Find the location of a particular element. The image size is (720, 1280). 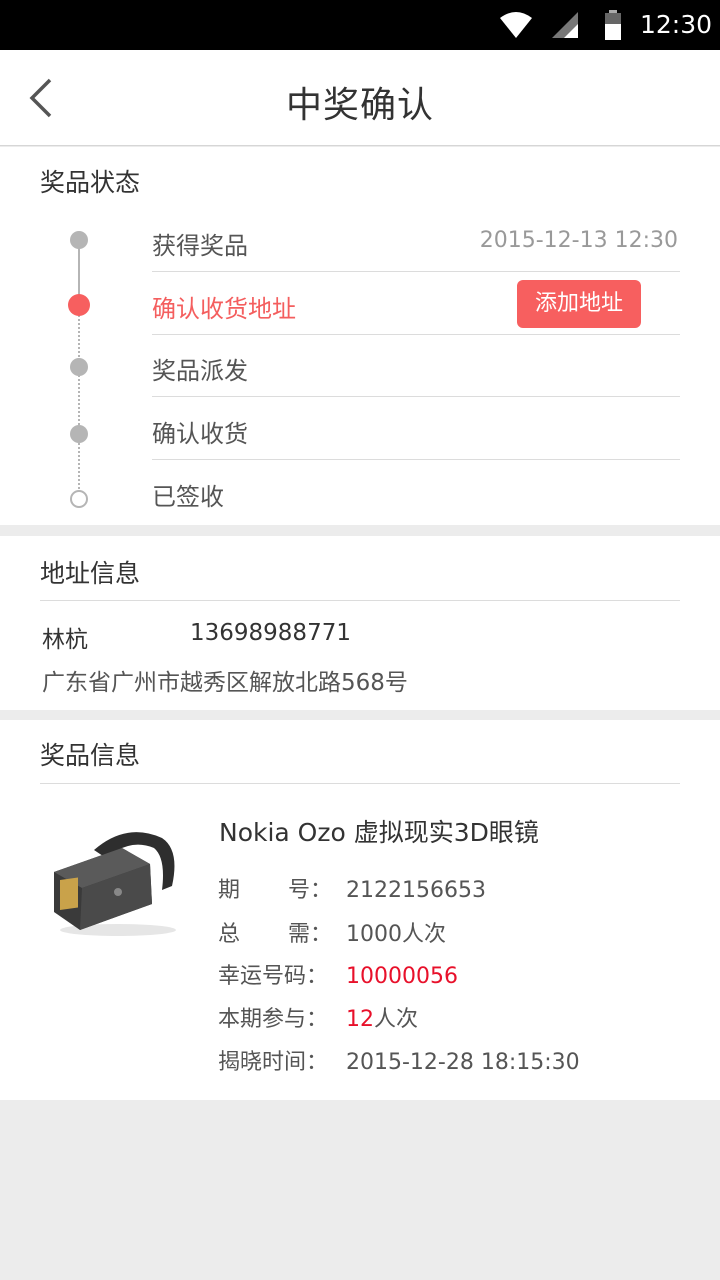

header-bar: 中奖确认 is located at coordinates (360, 98).